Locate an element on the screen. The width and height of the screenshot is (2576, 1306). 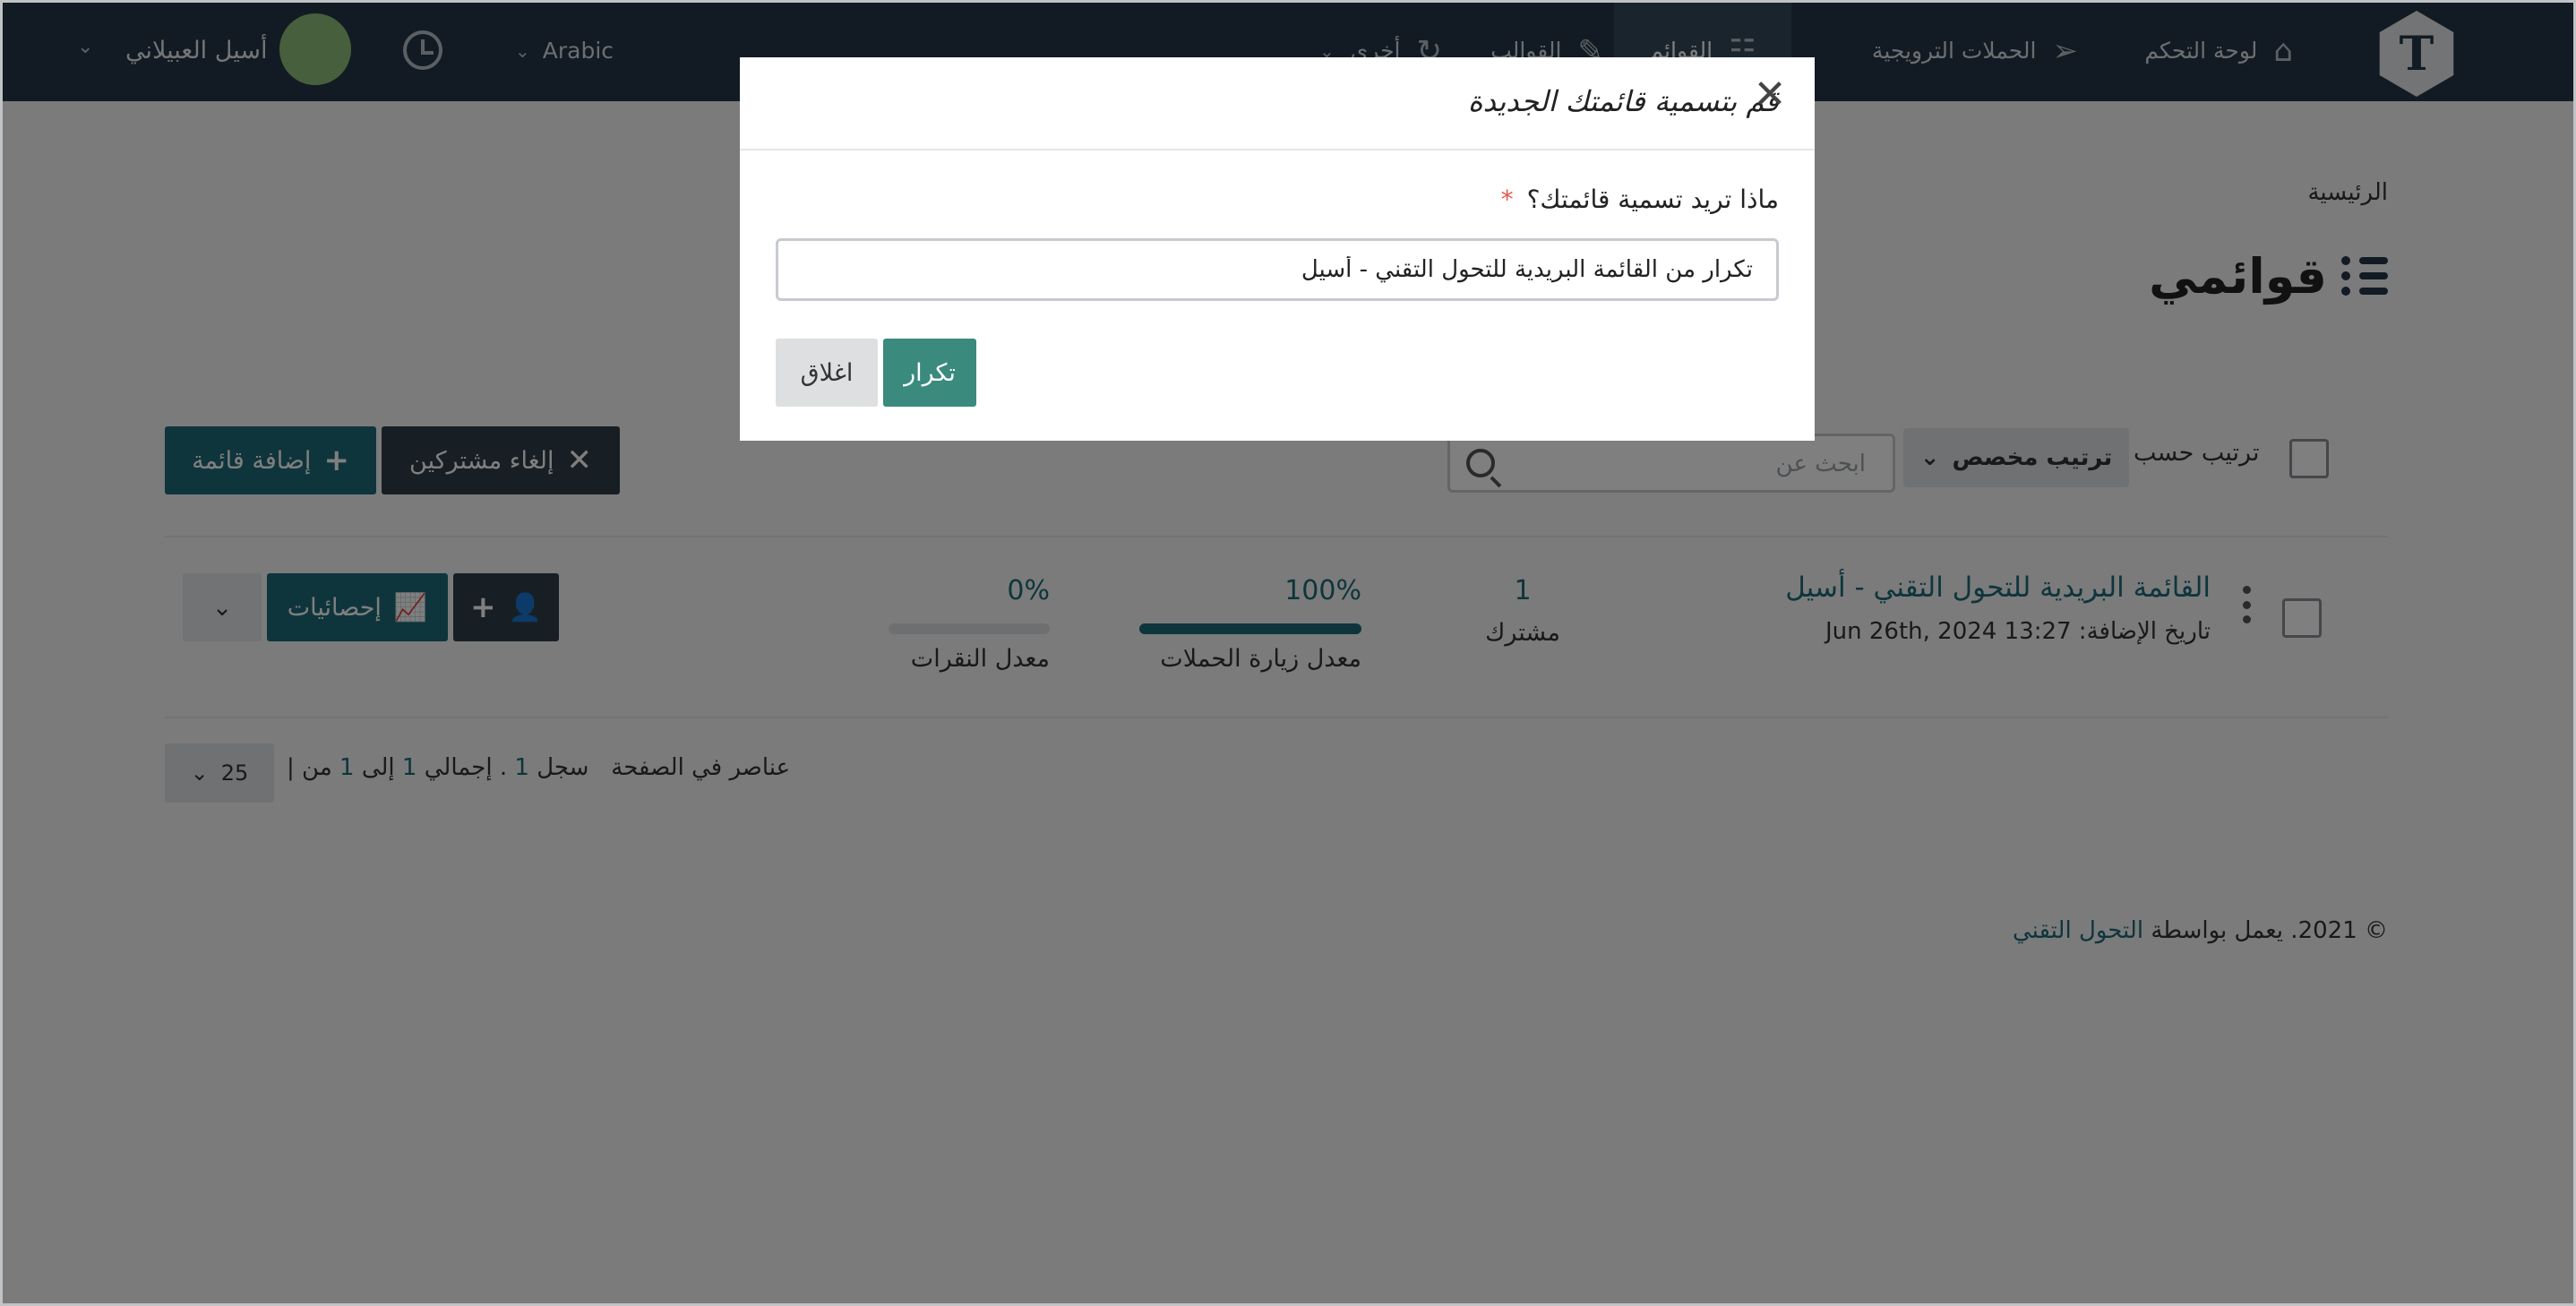
modal-title: قم بتسمية قائمتك الجديدة is located at coordinates (1623, 101).